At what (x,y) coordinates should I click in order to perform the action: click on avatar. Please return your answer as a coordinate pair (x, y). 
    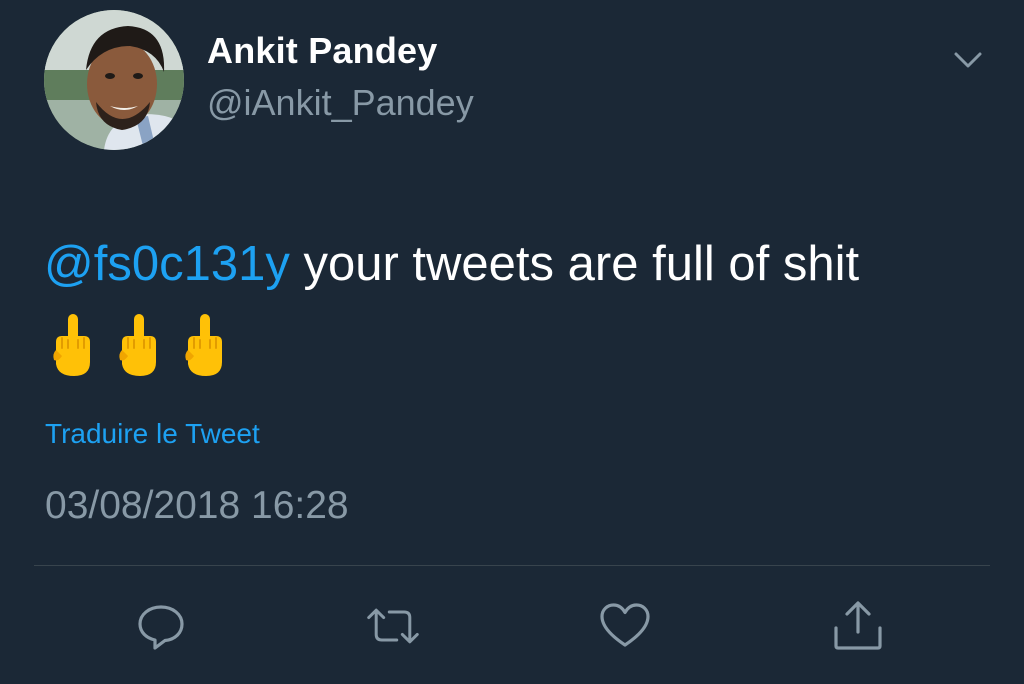
    Looking at the image, I should click on (114, 80).